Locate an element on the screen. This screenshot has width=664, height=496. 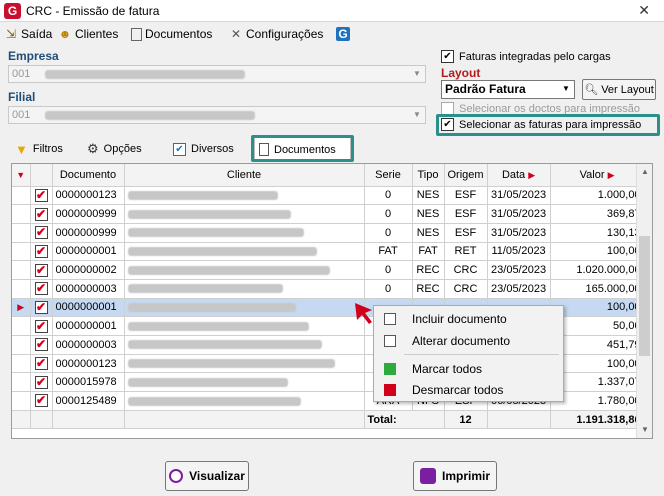
cell-documento: 0000015978 is located at coordinates (88, 382).